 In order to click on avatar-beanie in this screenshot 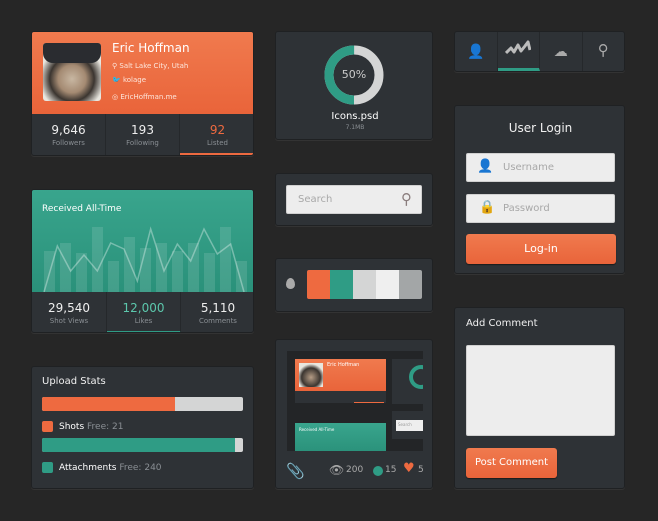, I will do `click(72, 53)`.